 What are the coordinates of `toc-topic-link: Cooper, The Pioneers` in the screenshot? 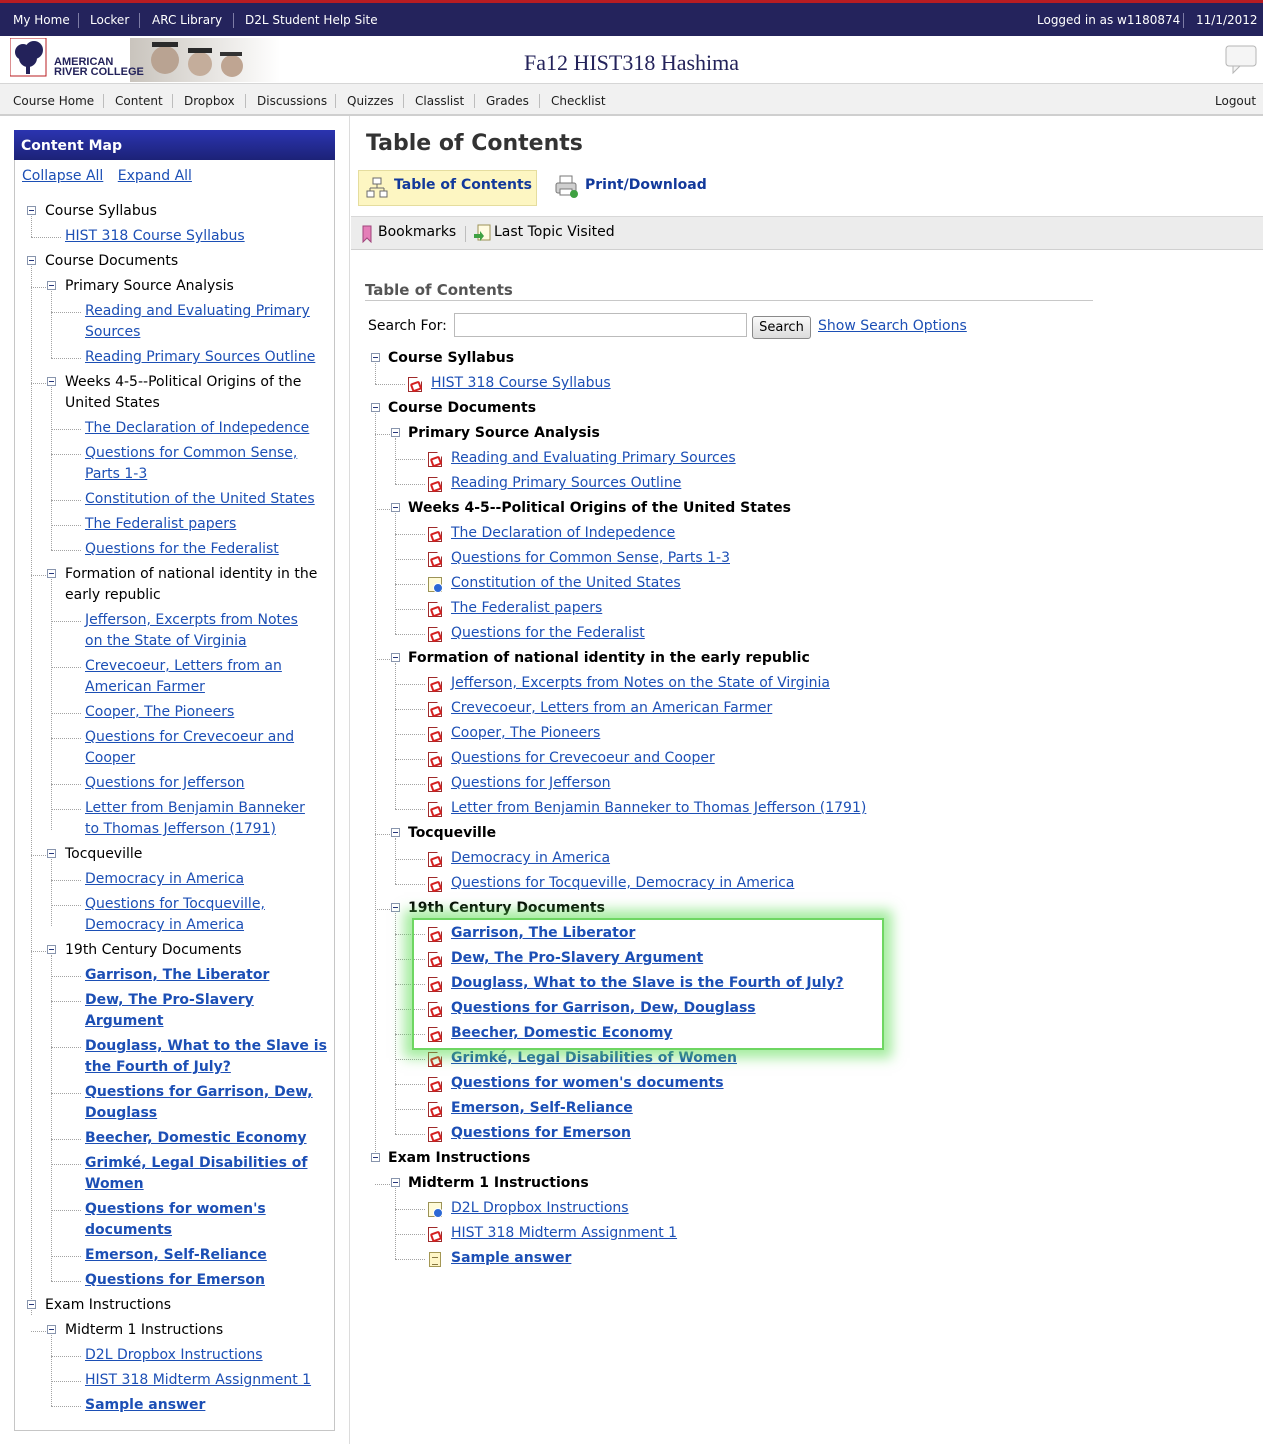 It's located at (525, 733).